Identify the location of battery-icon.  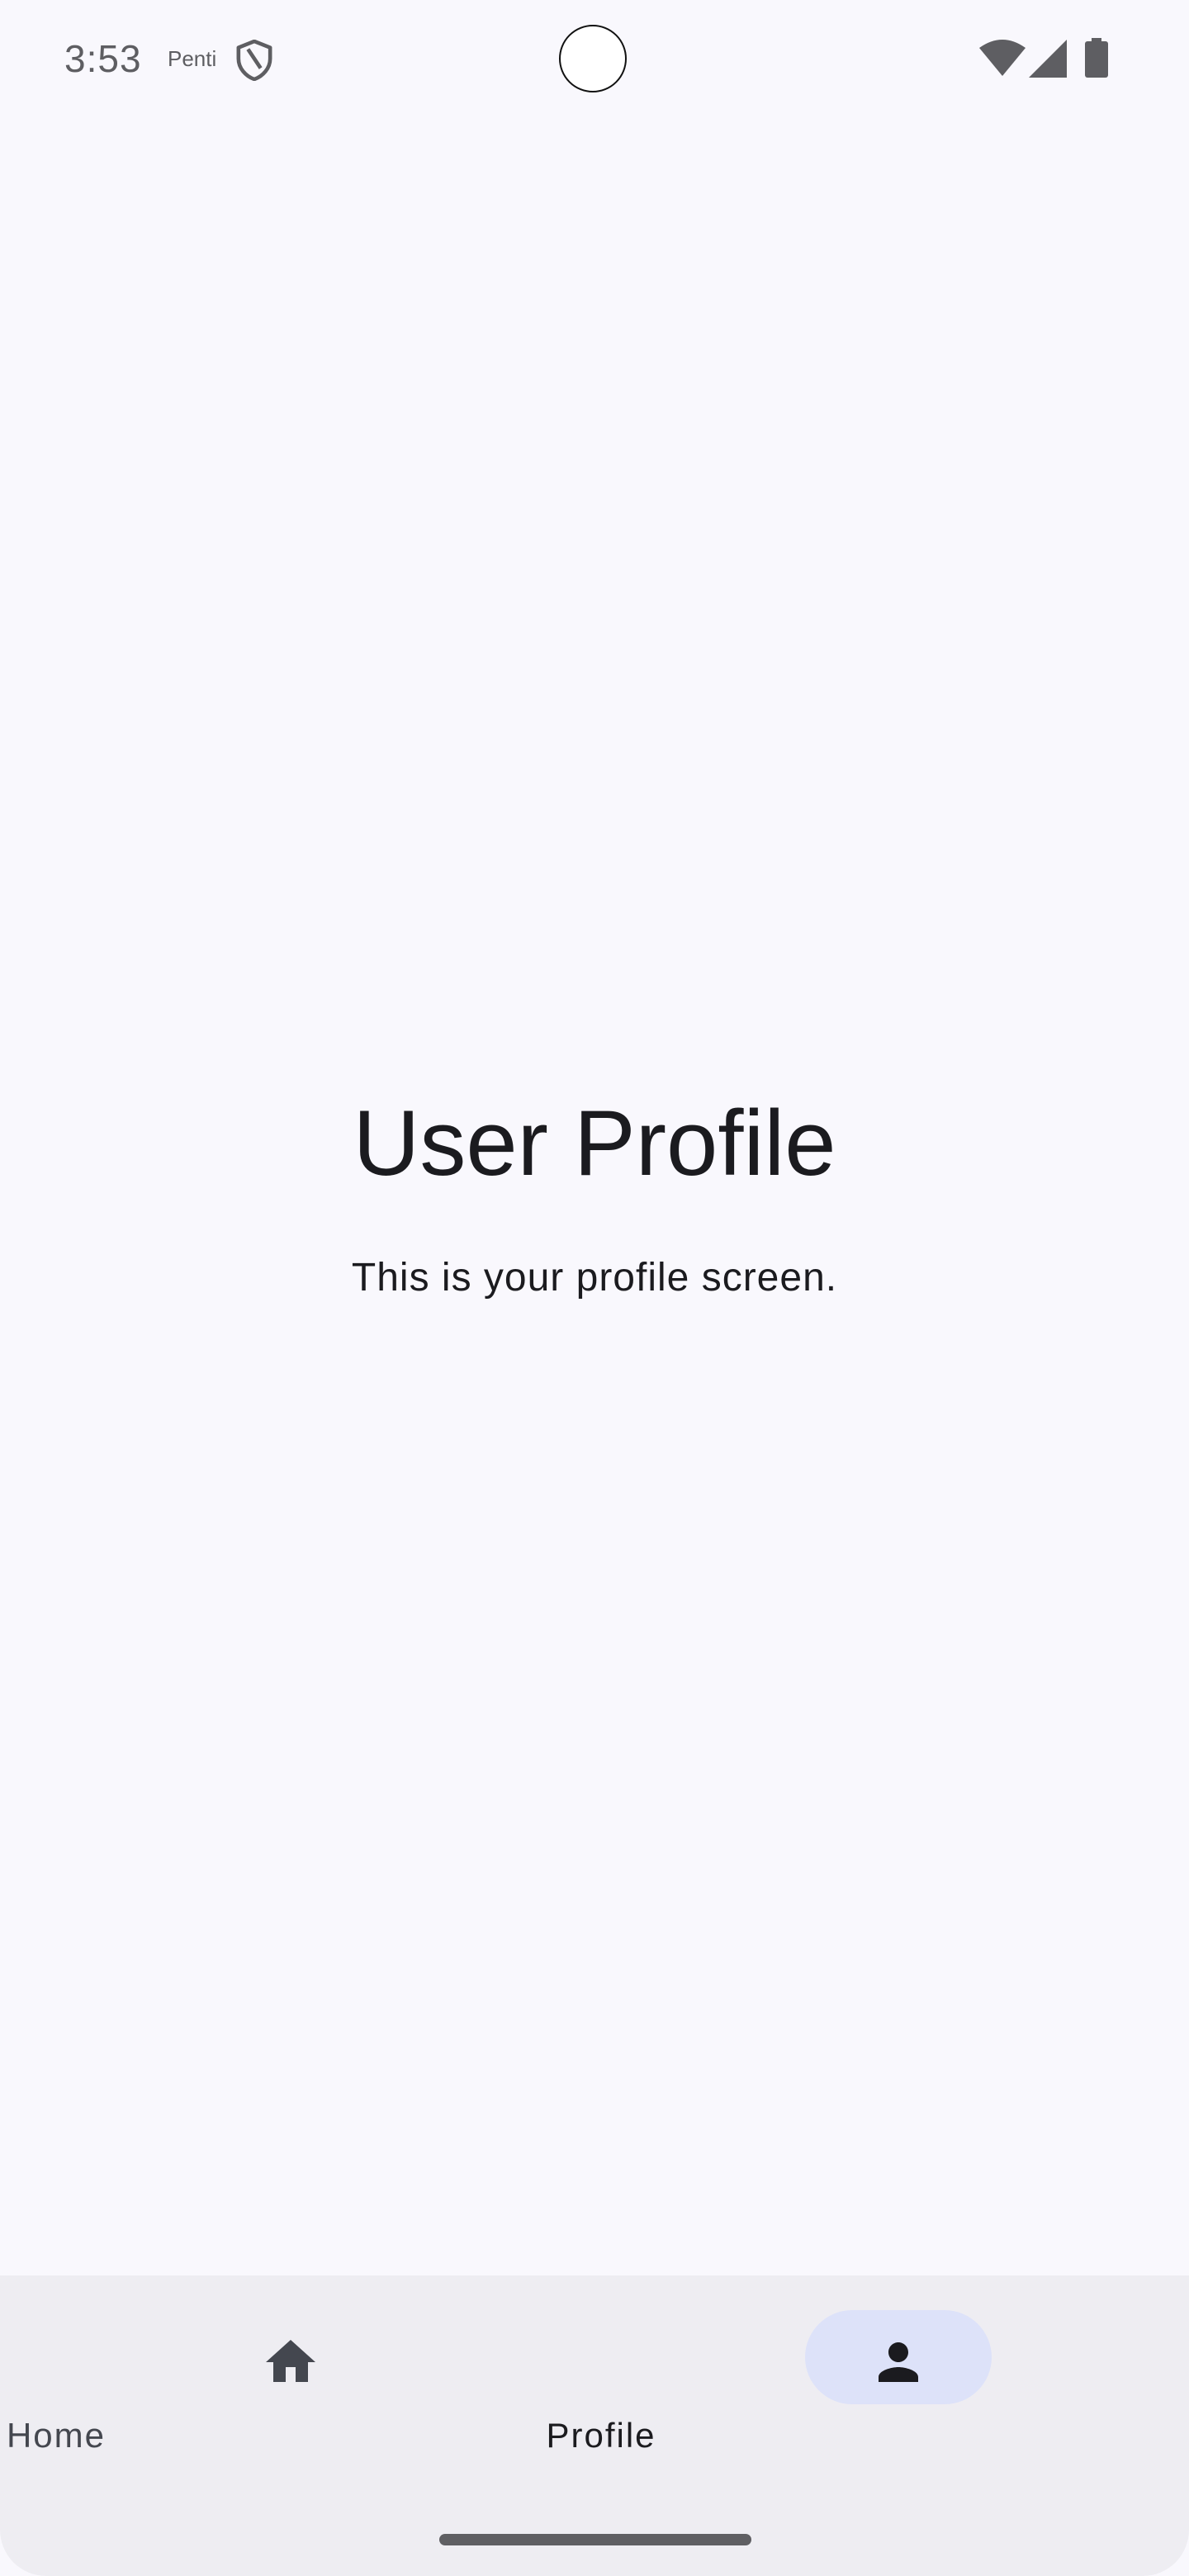
(1096, 58).